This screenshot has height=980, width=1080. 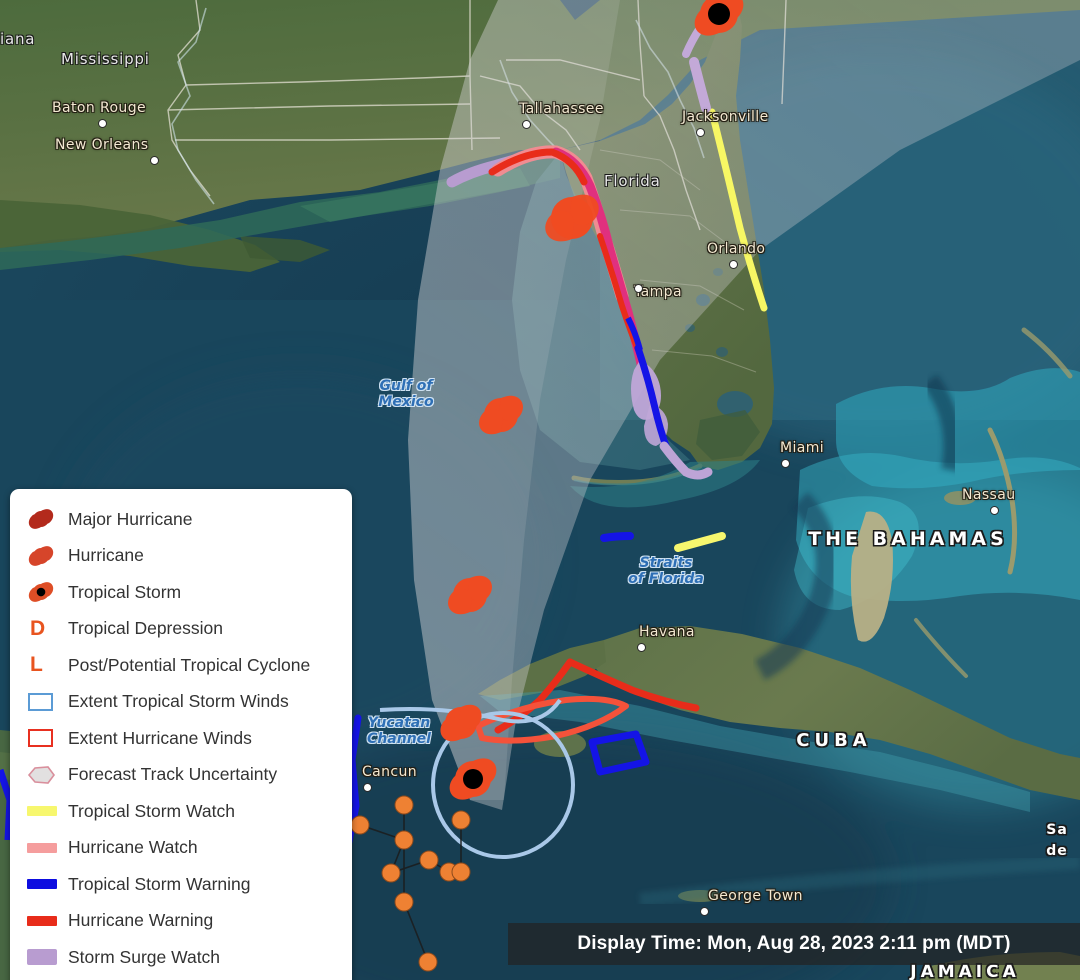 What do you see at coordinates (47, 738) in the screenshot?
I see `box-hurricane-winds-icon` at bounding box center [47, 738].